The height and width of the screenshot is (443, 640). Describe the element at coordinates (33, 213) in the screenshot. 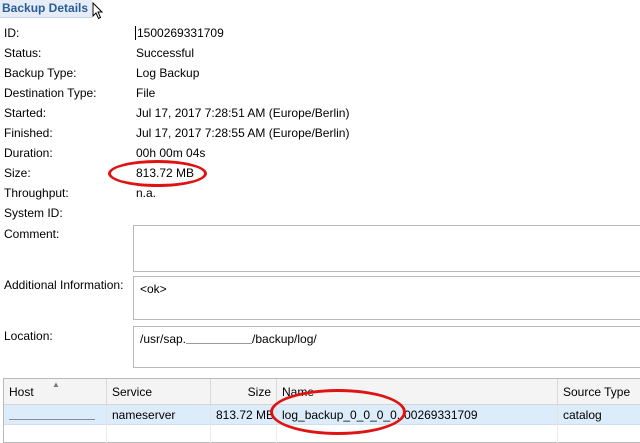

I see `system-id-label: System ID:` at that location.